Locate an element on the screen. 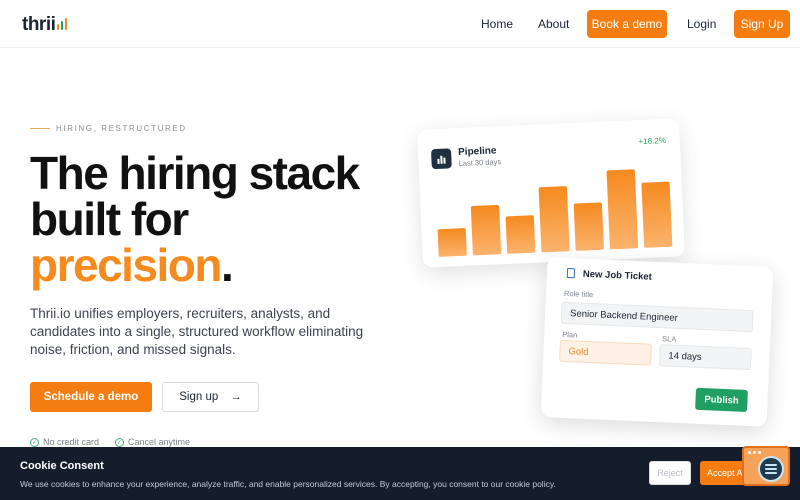 The height and width of the screenshot is (500, 800). brand-logo: thrii is located at coordinates (45, 25).